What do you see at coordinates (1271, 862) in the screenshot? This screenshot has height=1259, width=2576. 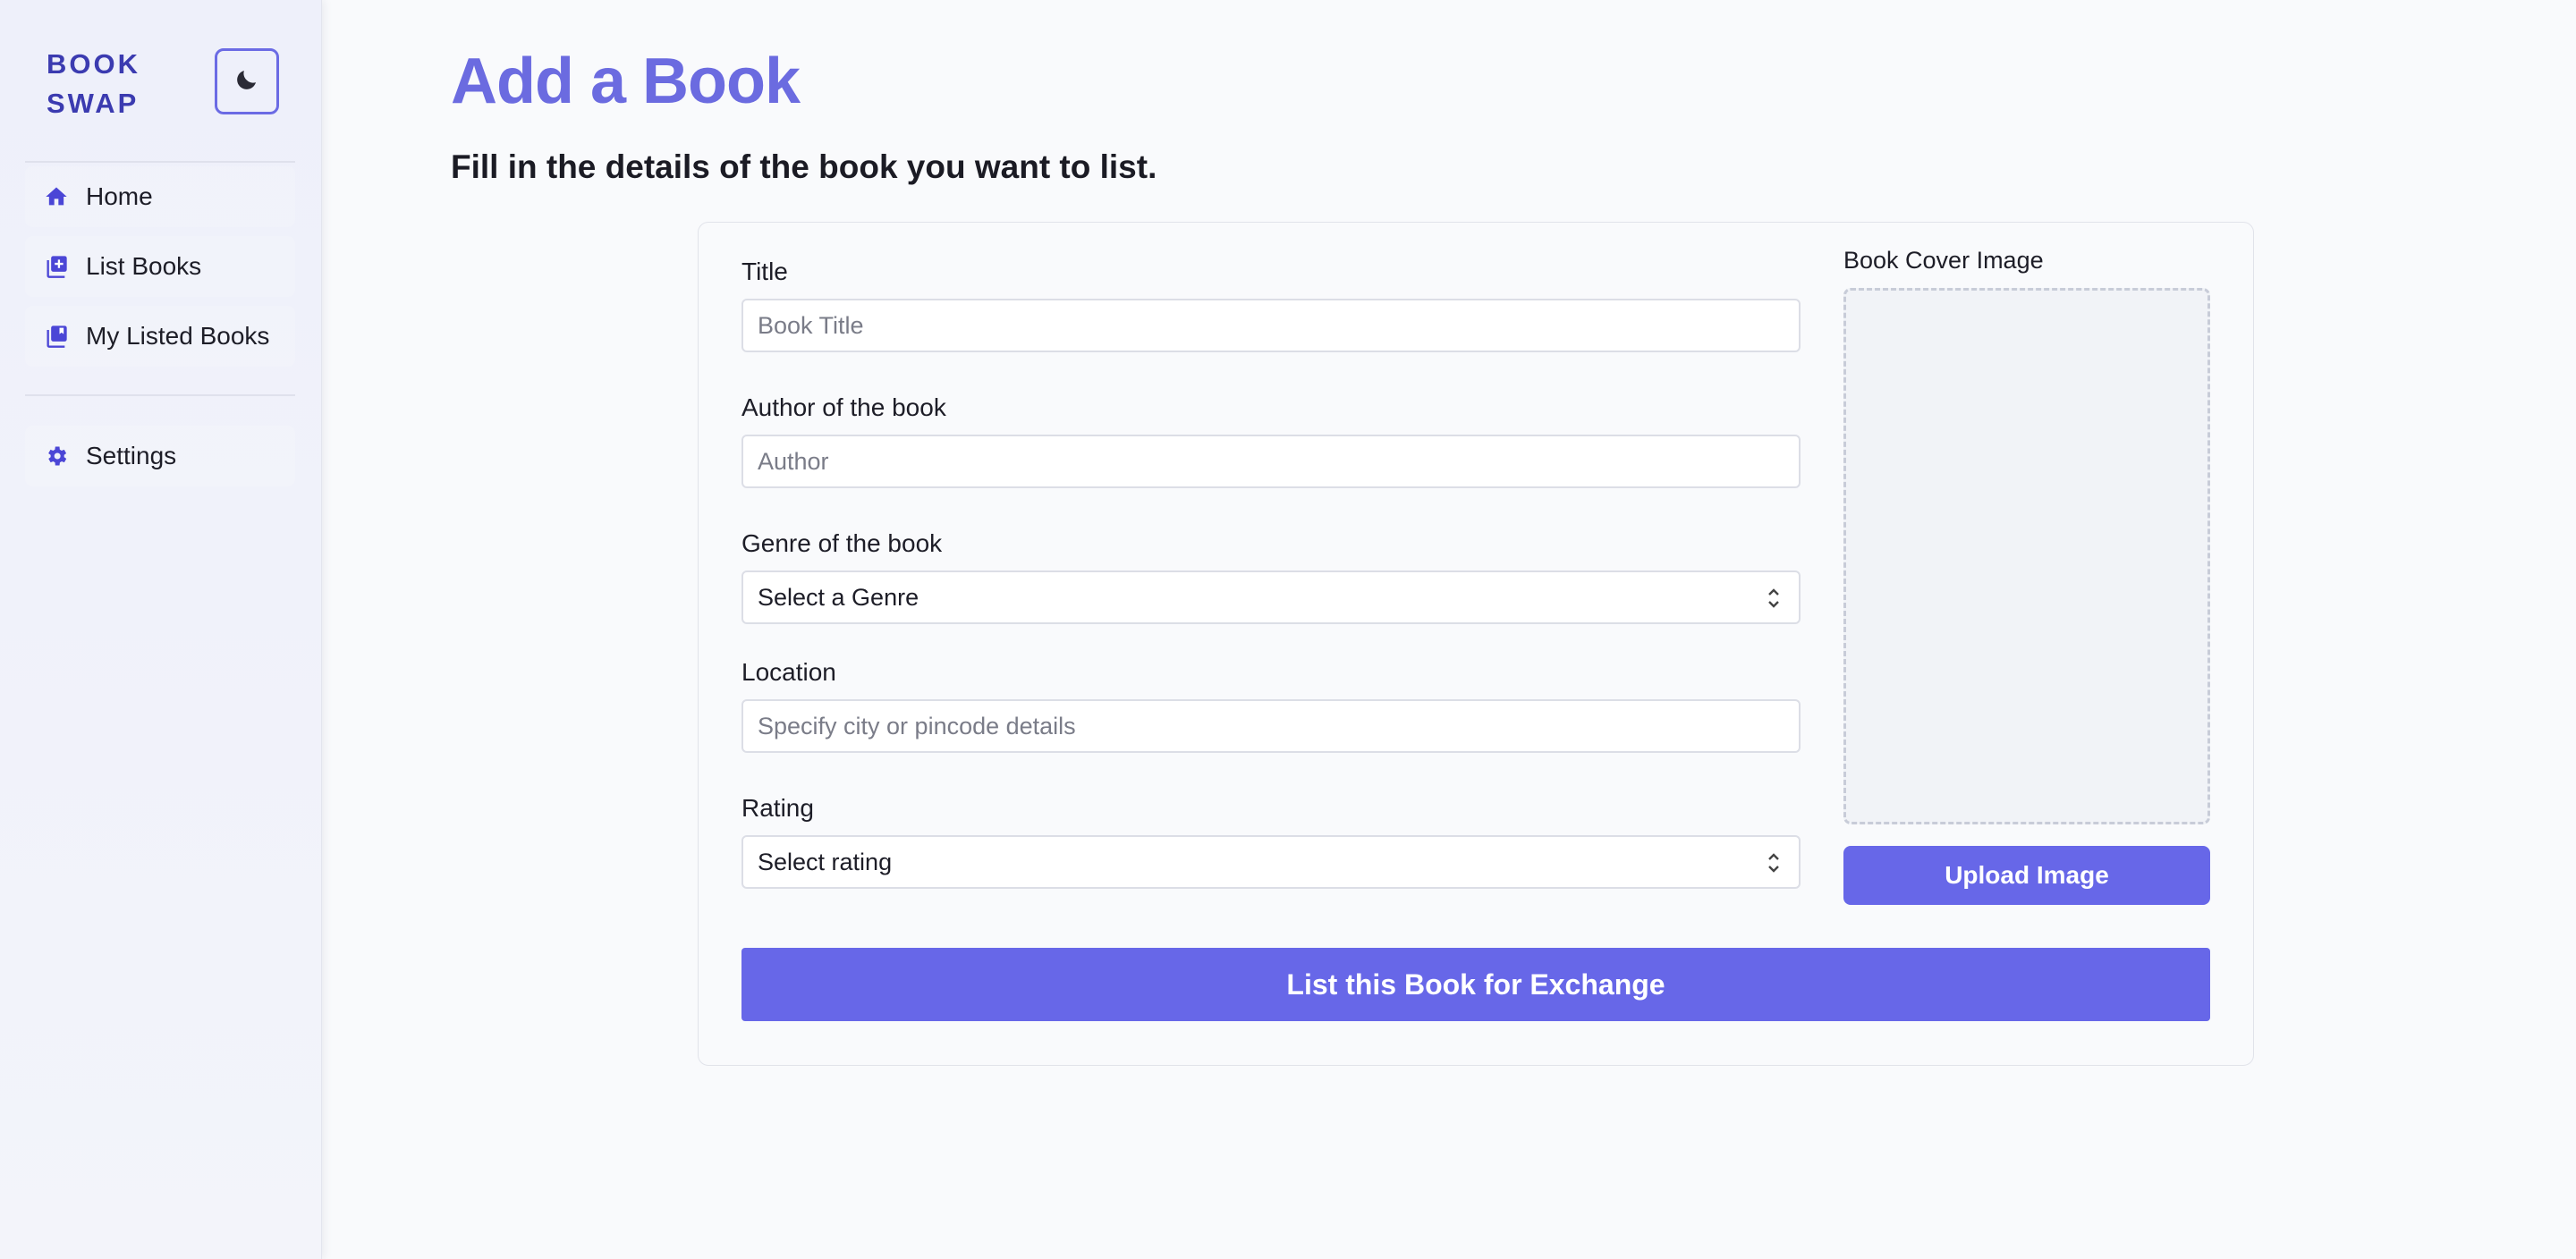 I see `rating-select: Select rating` at bounding box center [1271, 862].